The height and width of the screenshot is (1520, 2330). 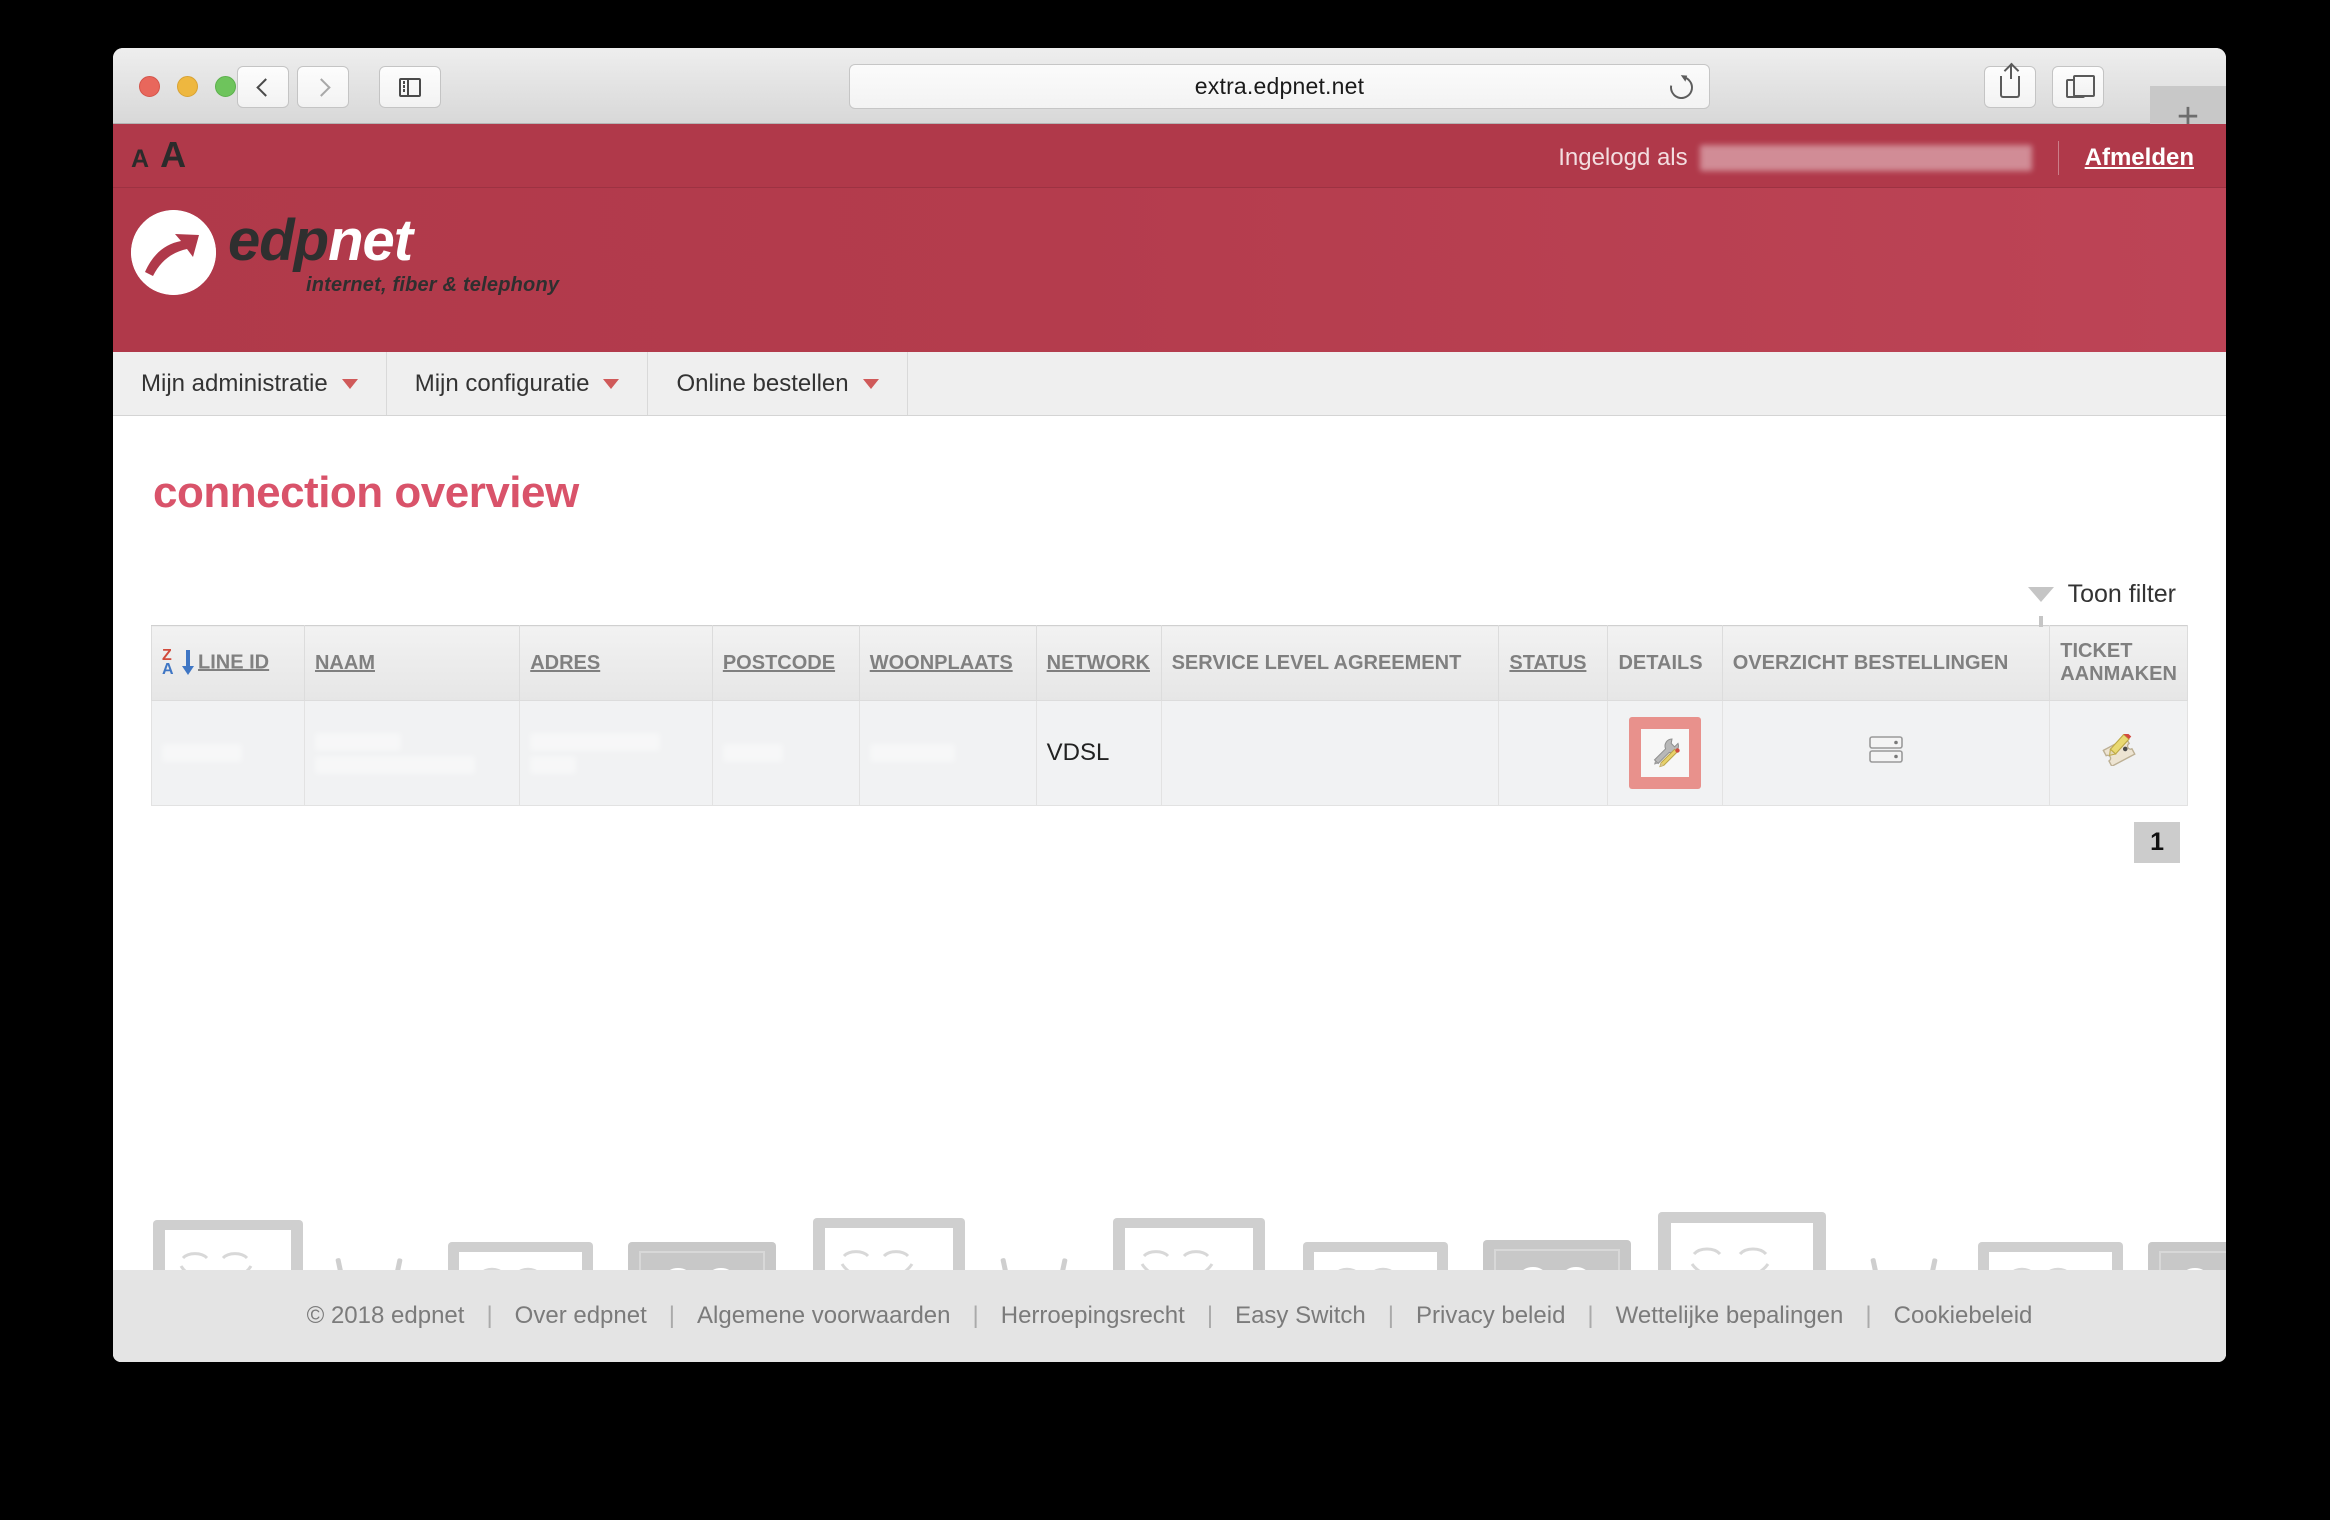 I want to click on column-label: NETWORK, so click(x=1098, y=662).